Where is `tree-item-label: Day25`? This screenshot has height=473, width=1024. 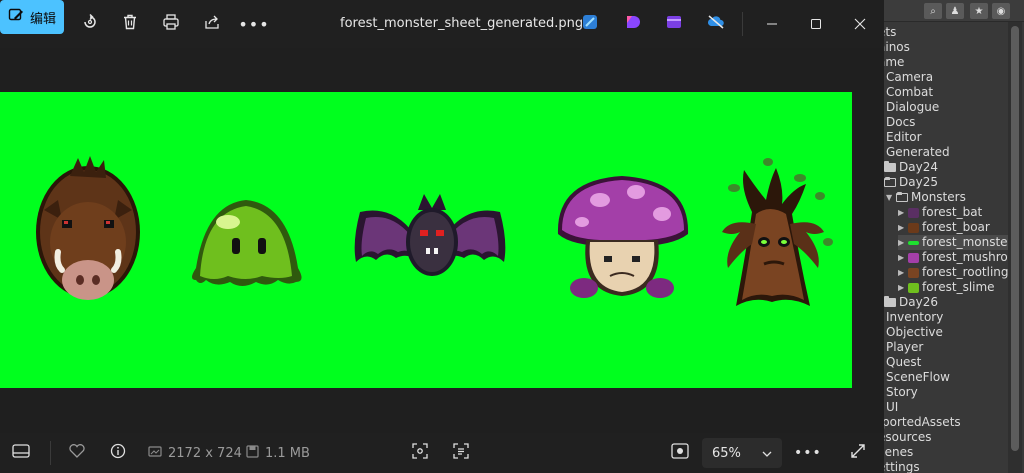
tree-item-label: Day25 is located at coordinates (918, 182).